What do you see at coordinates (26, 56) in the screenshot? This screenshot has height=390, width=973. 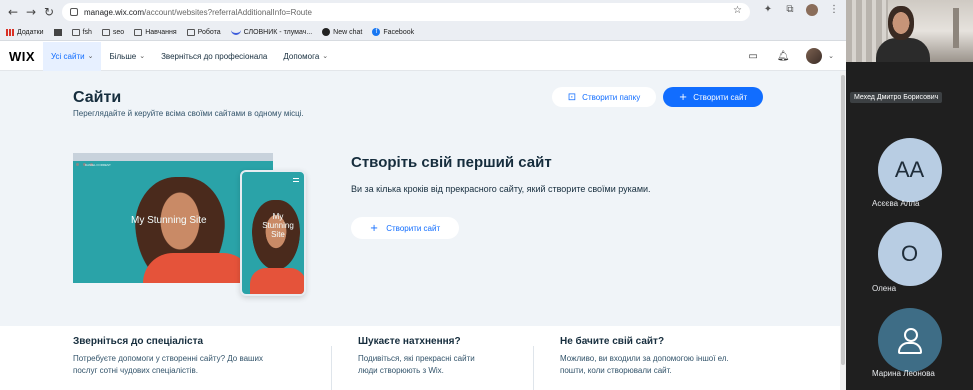 I see `wix-logo: WIX` at bounding box center [26, 56].